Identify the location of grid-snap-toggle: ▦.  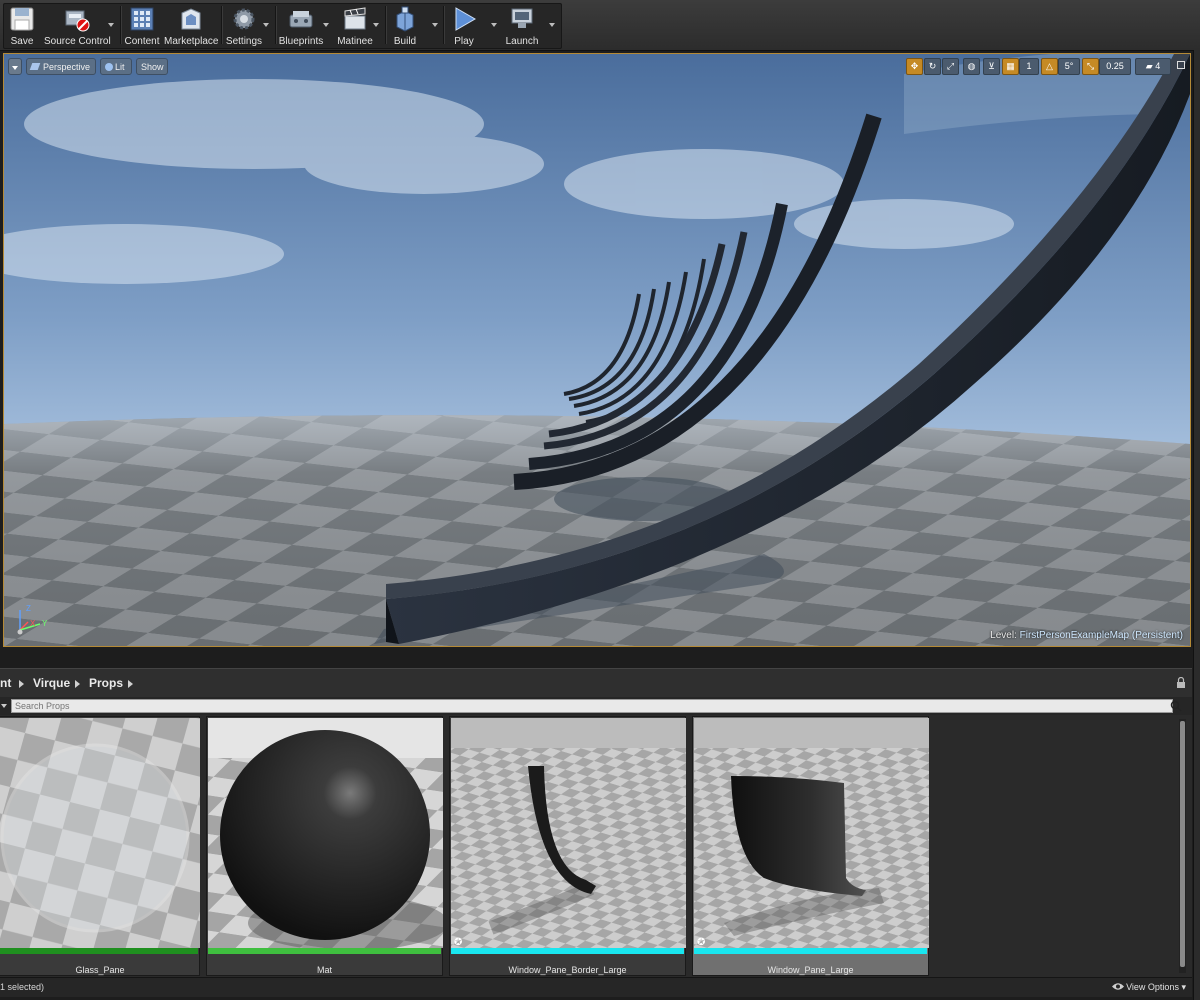
(1010, 66).